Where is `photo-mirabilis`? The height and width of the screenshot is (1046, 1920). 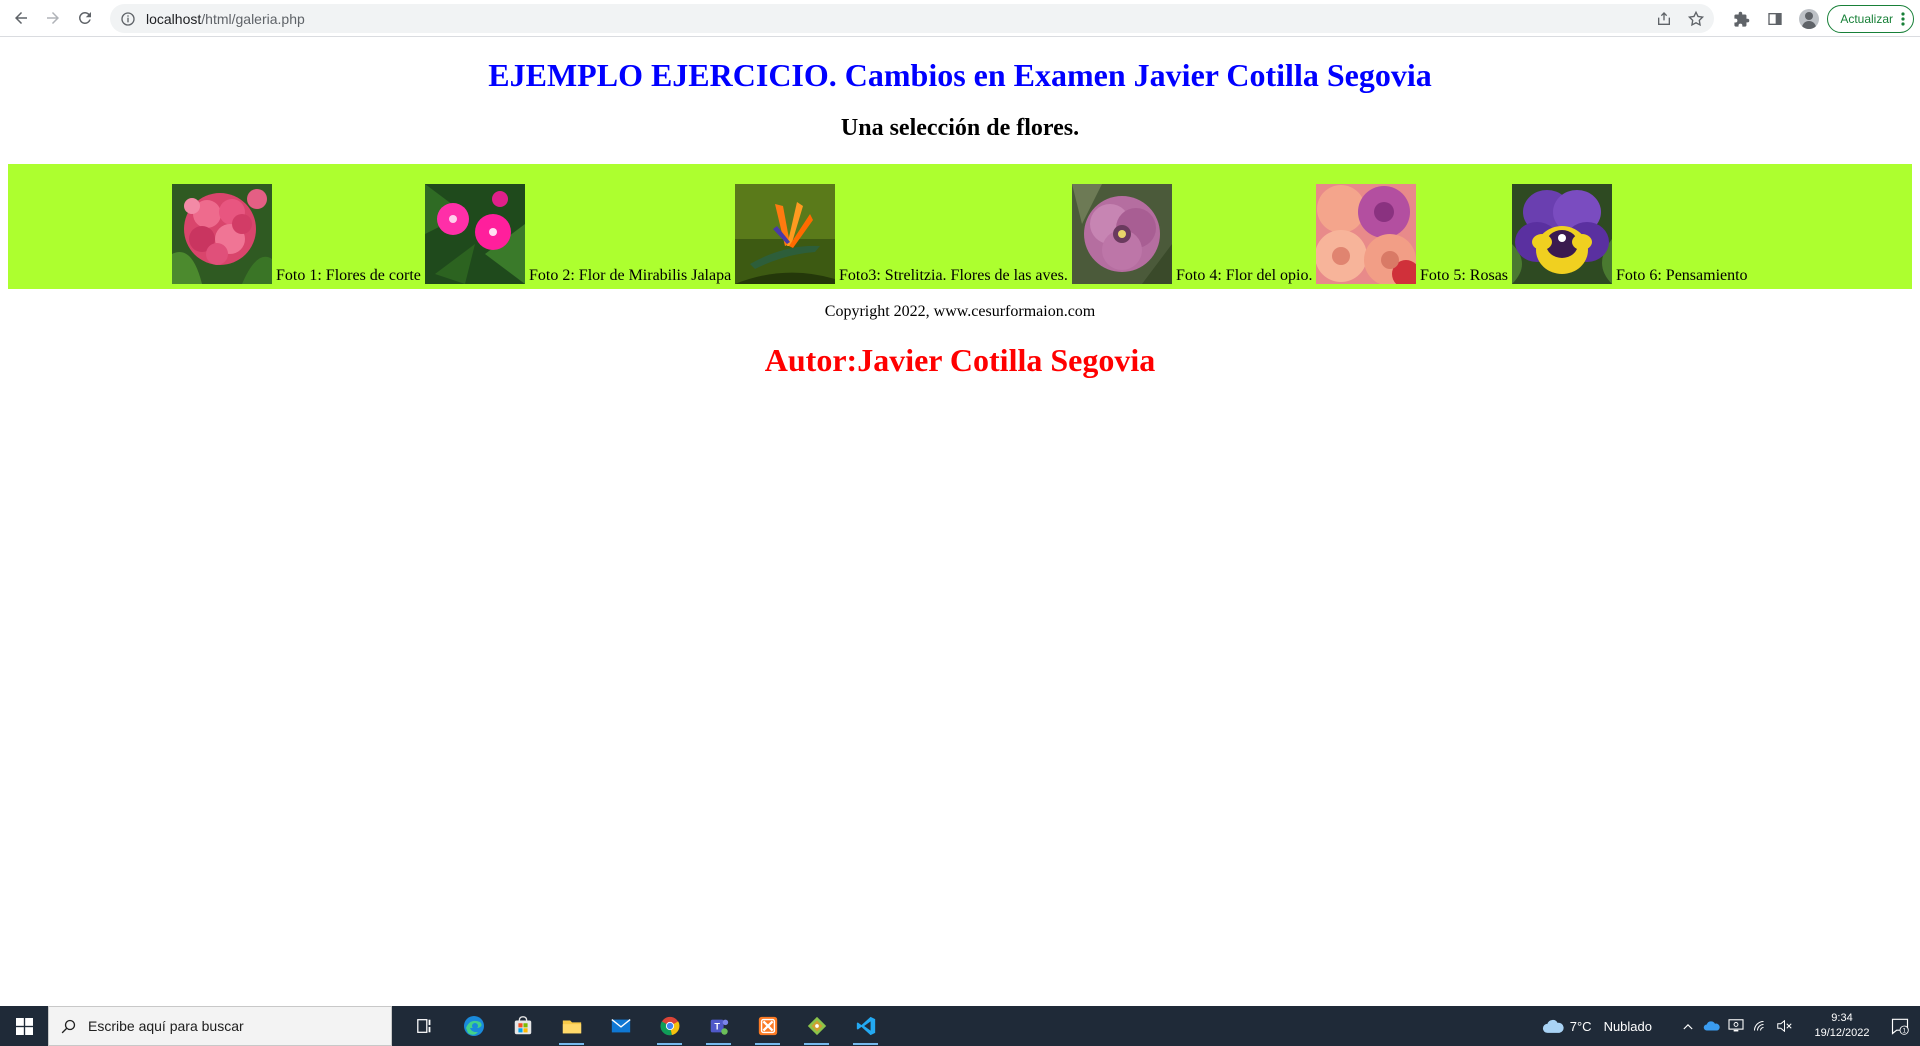
photo-mirabilis is located at coordinates (475, 234).